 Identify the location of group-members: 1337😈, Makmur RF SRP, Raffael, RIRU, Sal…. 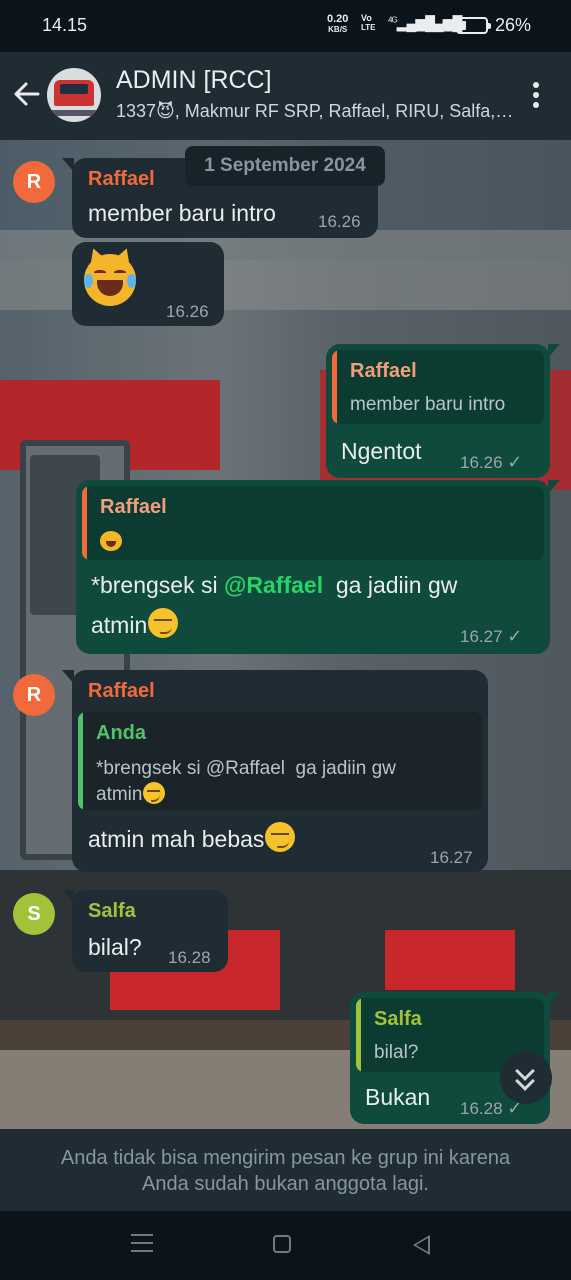
(316, 111).